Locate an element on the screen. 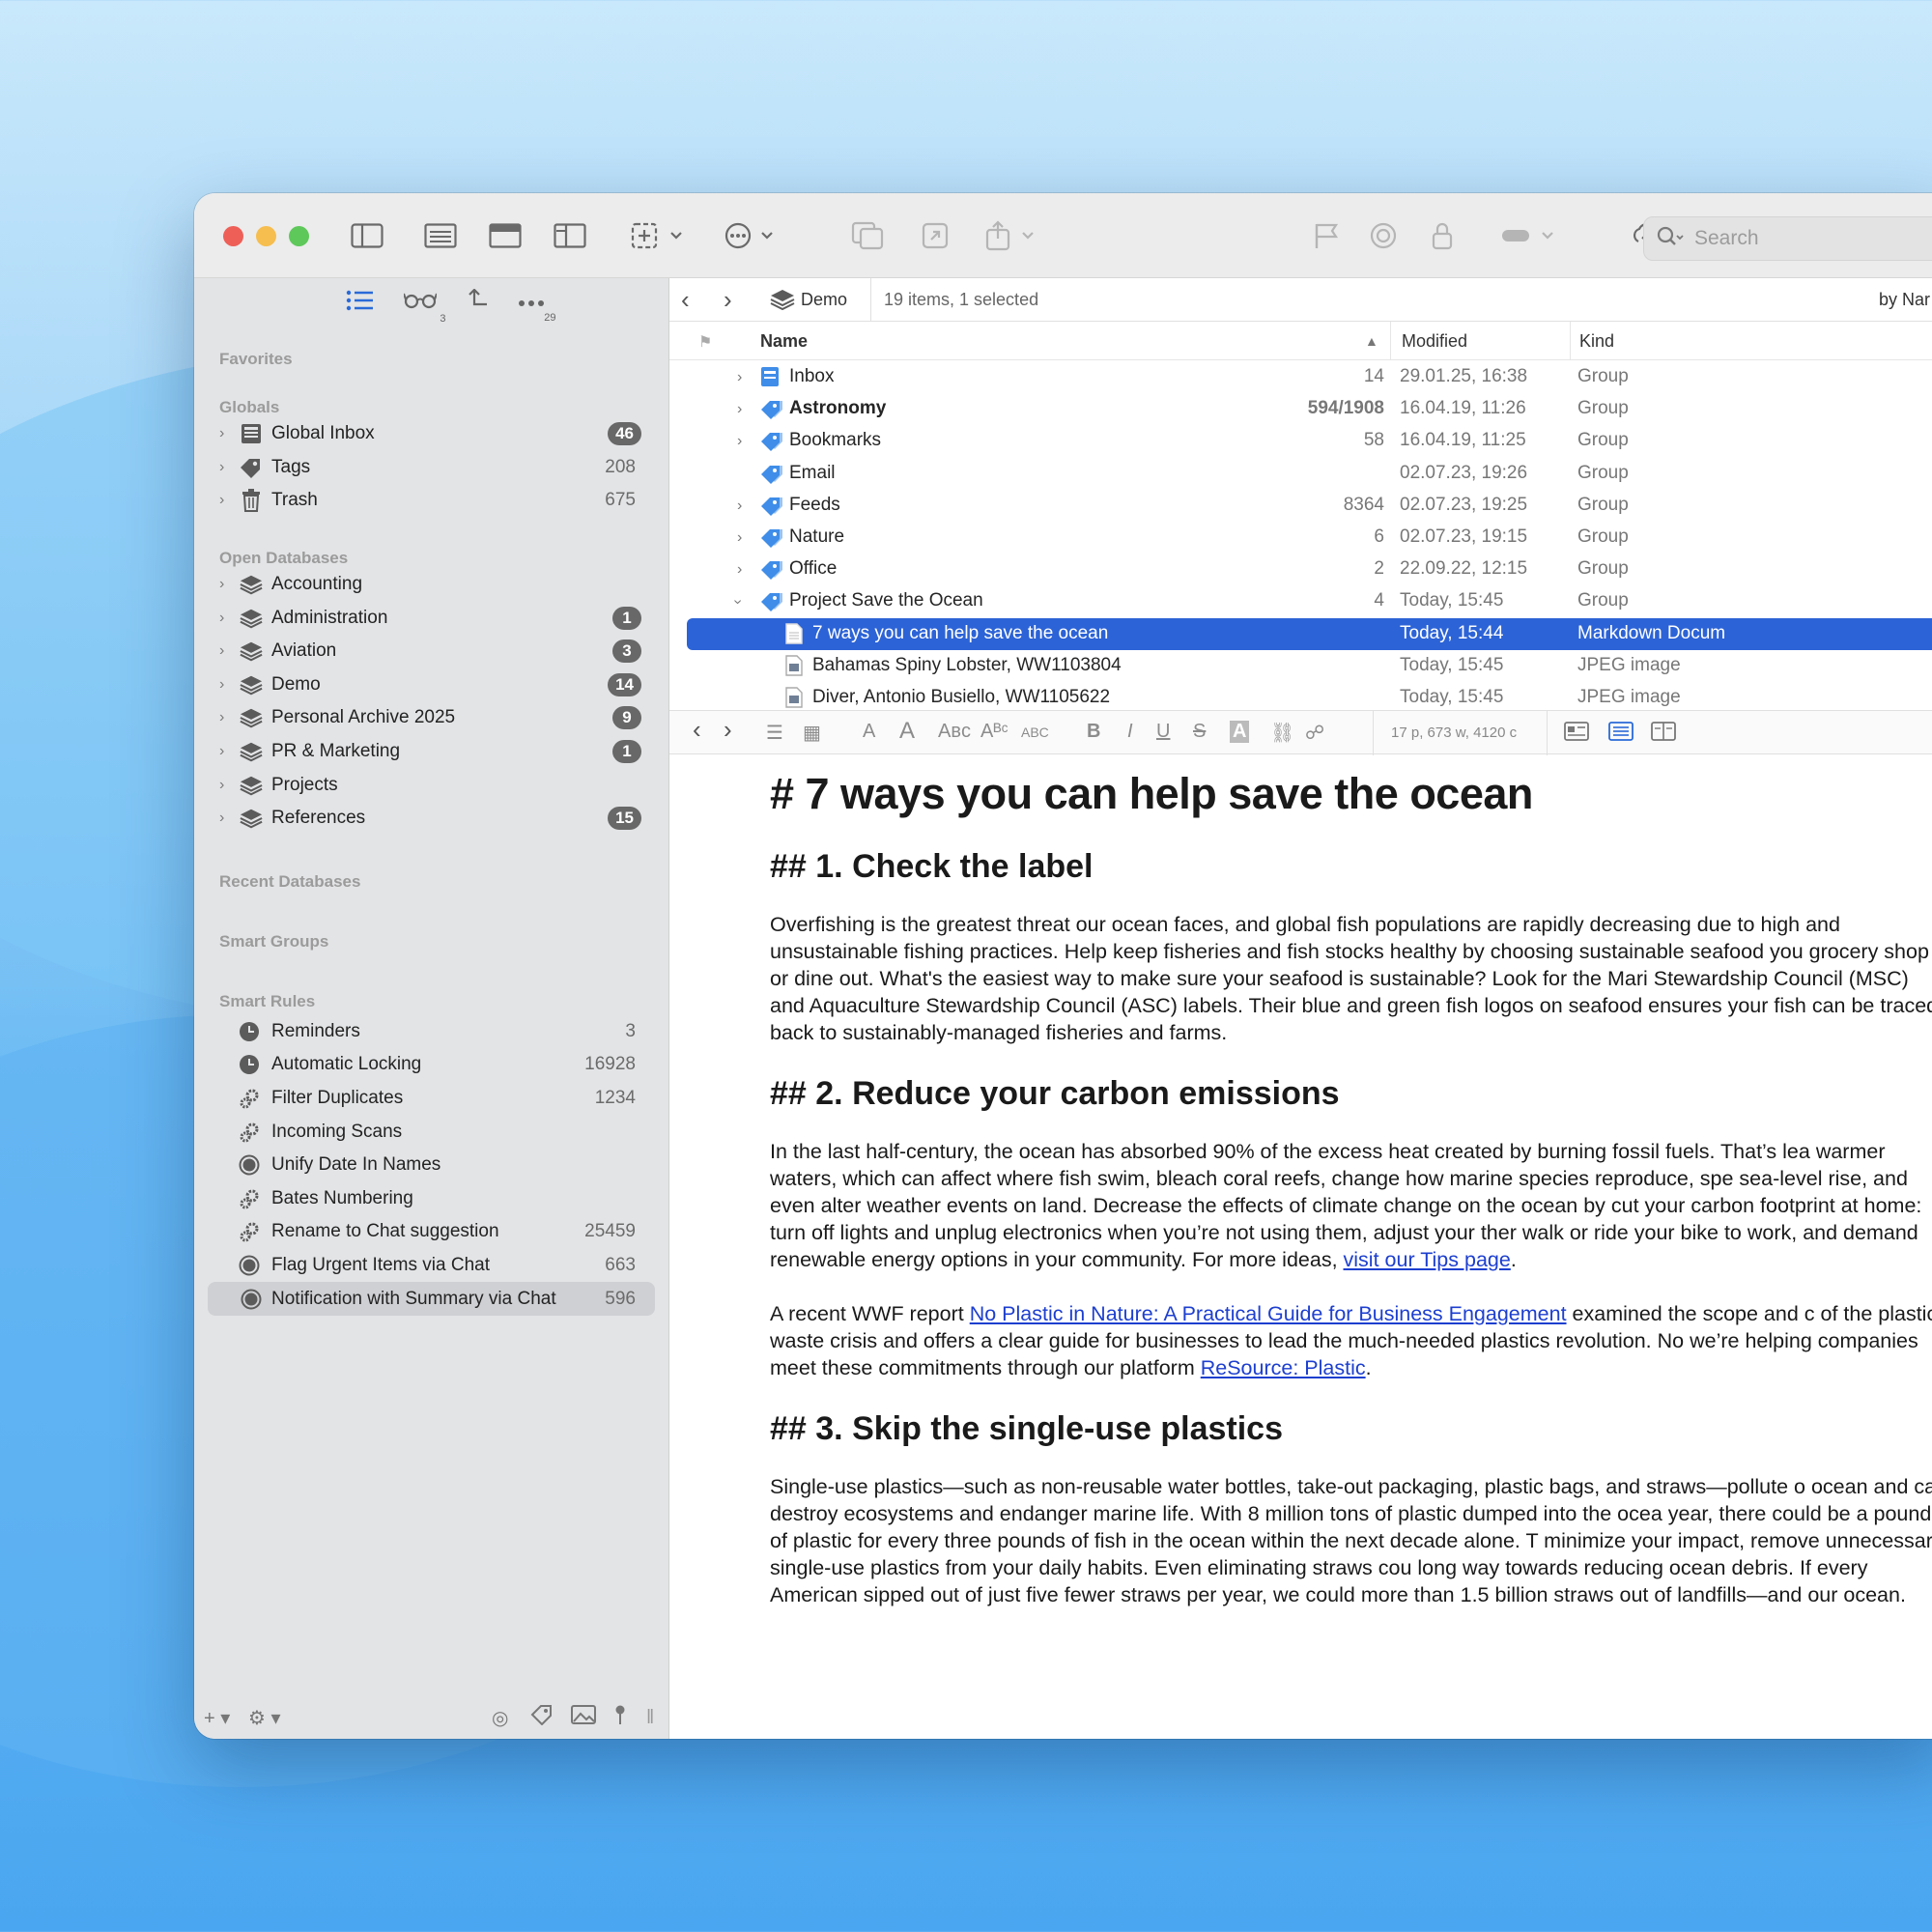 This screenshot has width=1932, height=1932. all-caps-icon: ABC is located at coordinates (1035, 732).